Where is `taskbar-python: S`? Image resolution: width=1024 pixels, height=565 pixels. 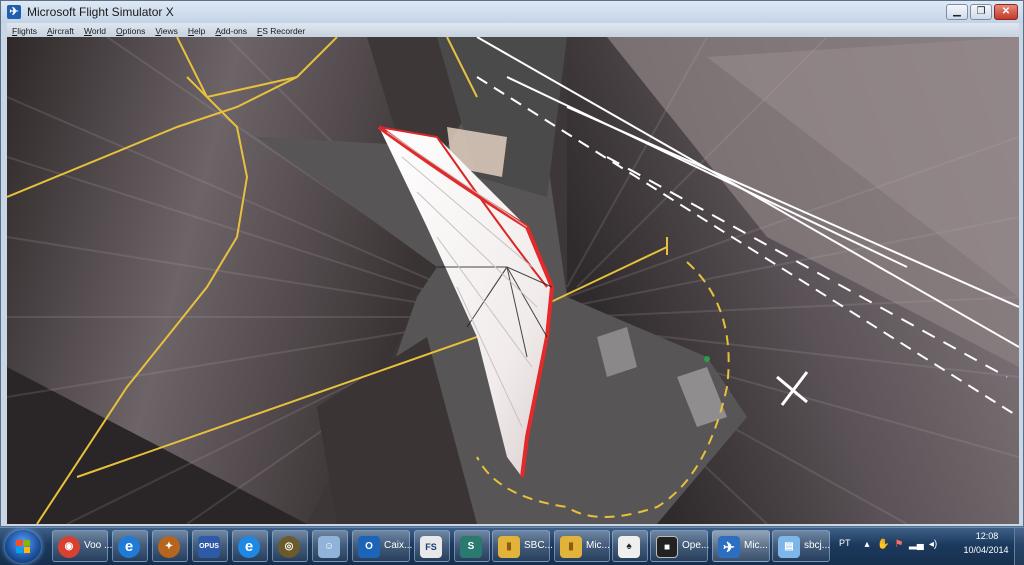 taskbar-python: S is located at coordinates (472, 546).